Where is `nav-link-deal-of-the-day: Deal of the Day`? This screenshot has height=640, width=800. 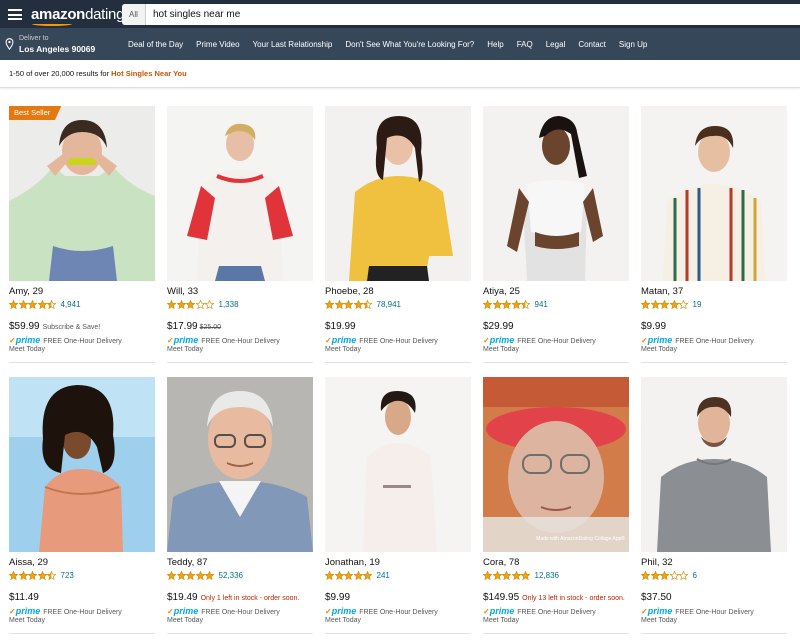
nav-link-deal-of-the-day: Deal of the Day is located at coordinates (155, 44).